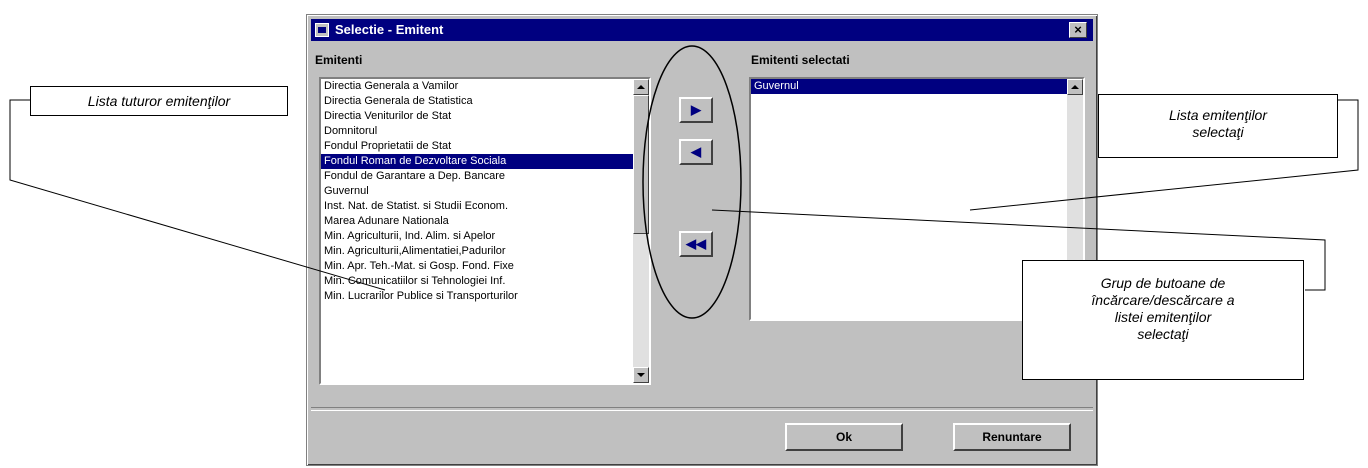  What do you see at coordinates (1163, 300) in the screenshot?
I see `button-group-note-line2: încărcare/descărcare a` at bounding box center [1163, 300].